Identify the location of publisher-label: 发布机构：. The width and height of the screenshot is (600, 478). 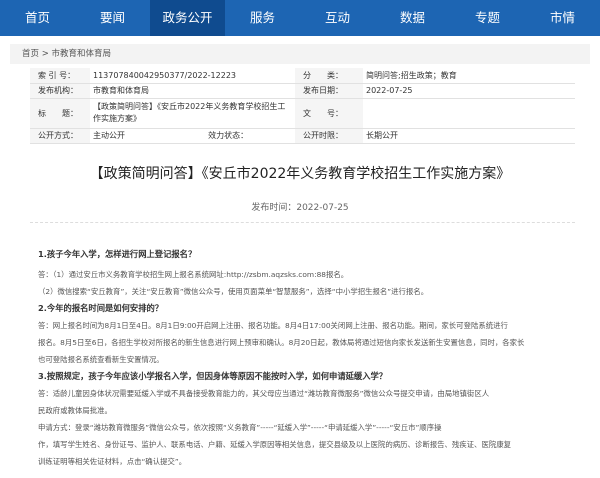
(60, 91).